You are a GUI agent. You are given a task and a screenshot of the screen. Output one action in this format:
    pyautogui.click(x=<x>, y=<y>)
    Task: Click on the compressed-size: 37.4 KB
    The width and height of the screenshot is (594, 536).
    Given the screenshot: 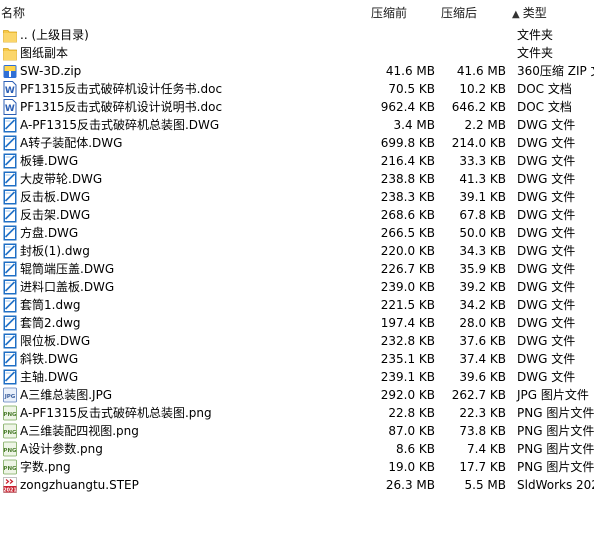 What is the action you would take?
    pyautogui.click(x=482, y=359)
    